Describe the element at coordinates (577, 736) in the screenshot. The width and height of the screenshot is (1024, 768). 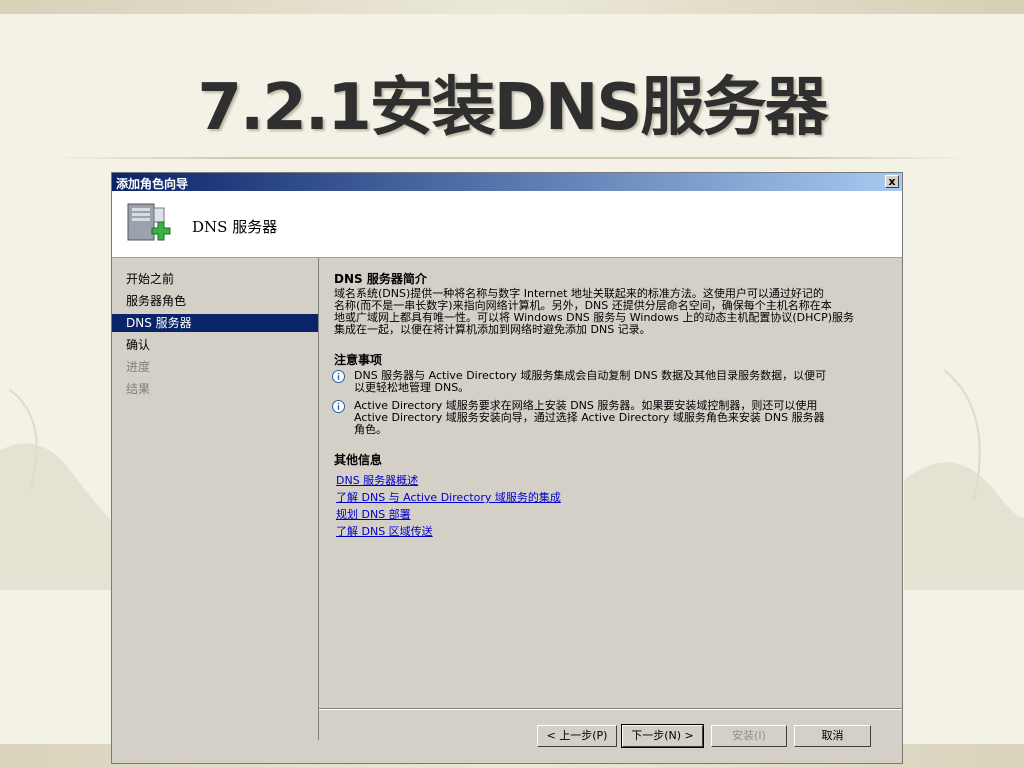
I see `previous-button: < 上一步(P)` at that location.